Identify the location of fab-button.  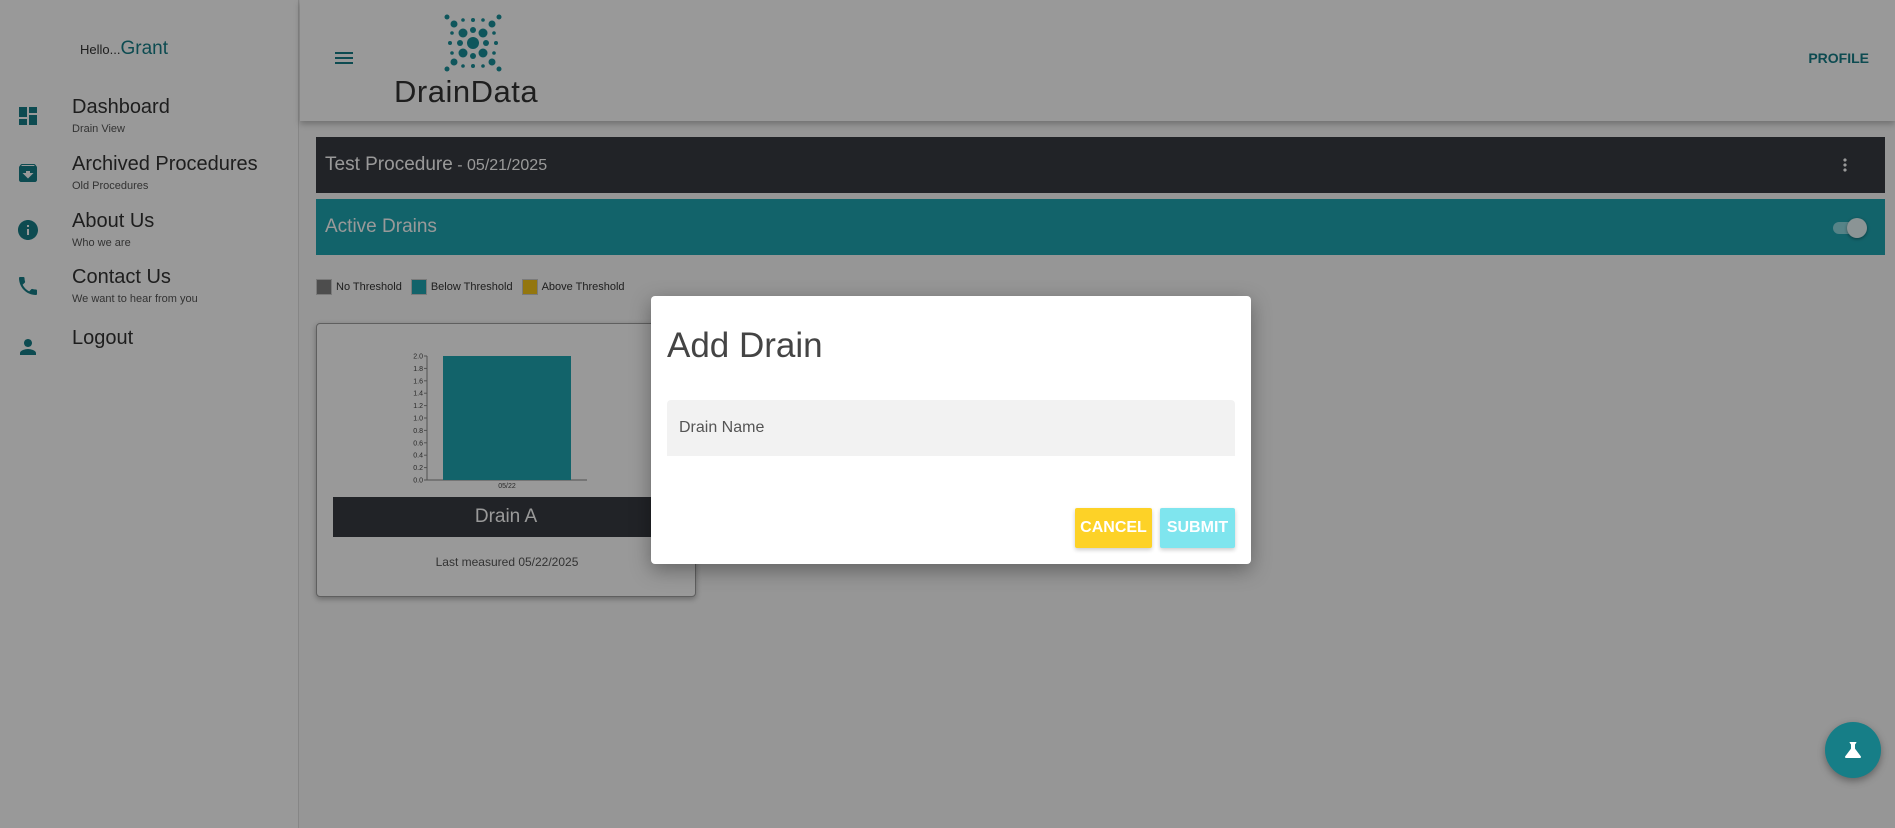
(1853, 750).